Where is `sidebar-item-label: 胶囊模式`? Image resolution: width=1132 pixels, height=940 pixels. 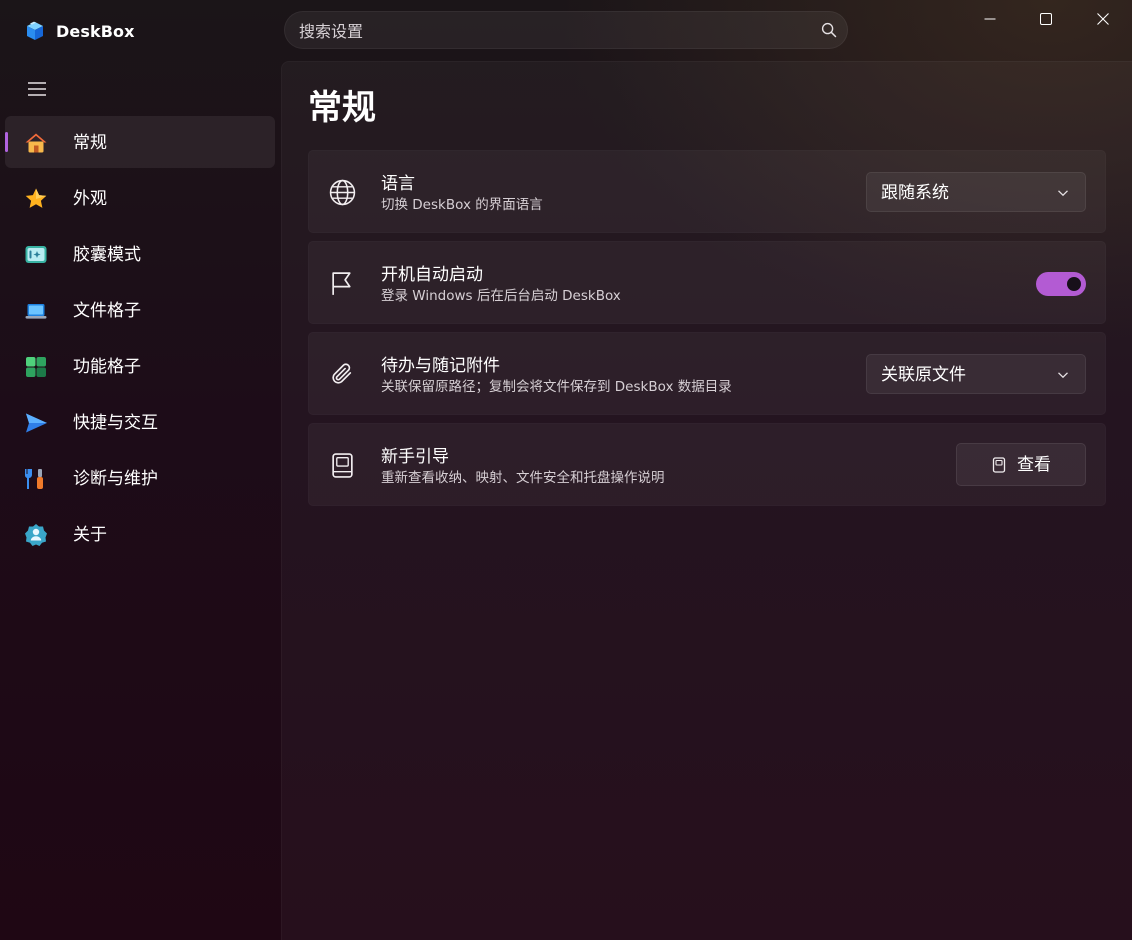 sidebar-item-label: 胶囊模式 is located at coordinates (107, 255).